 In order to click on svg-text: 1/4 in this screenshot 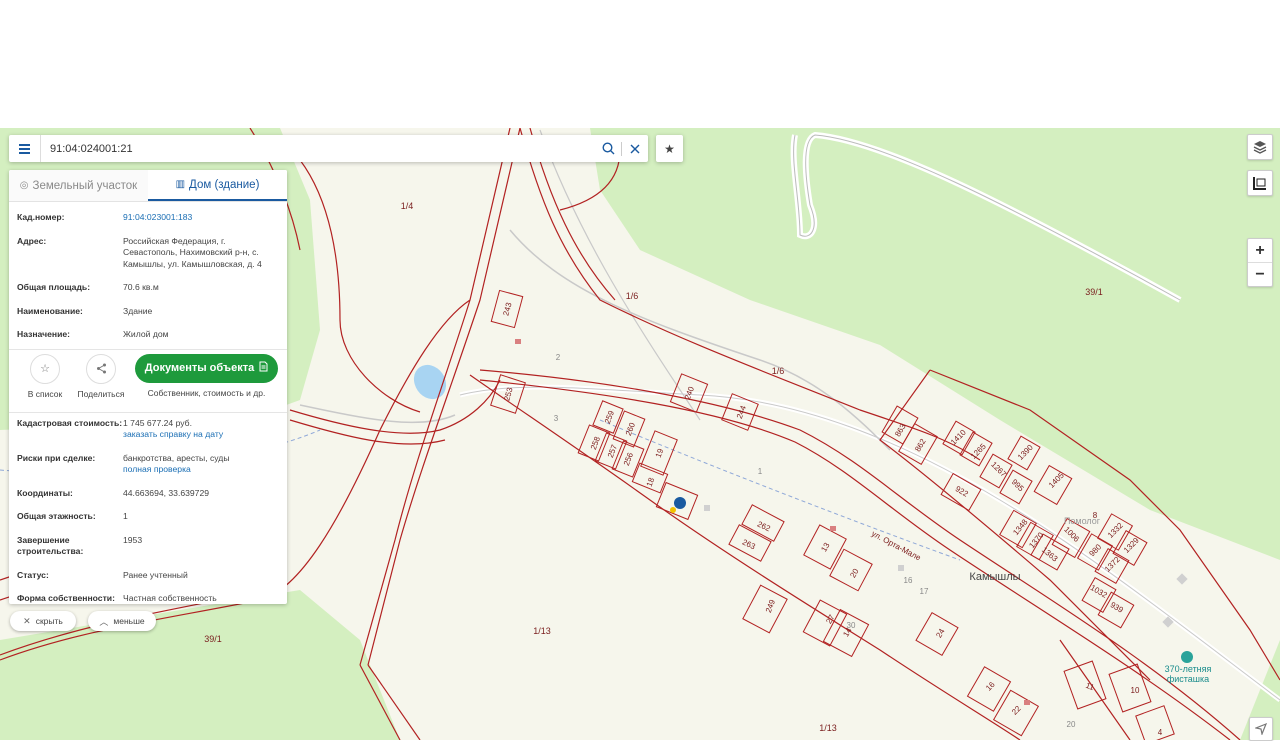, I will do `click(407, 206)`.